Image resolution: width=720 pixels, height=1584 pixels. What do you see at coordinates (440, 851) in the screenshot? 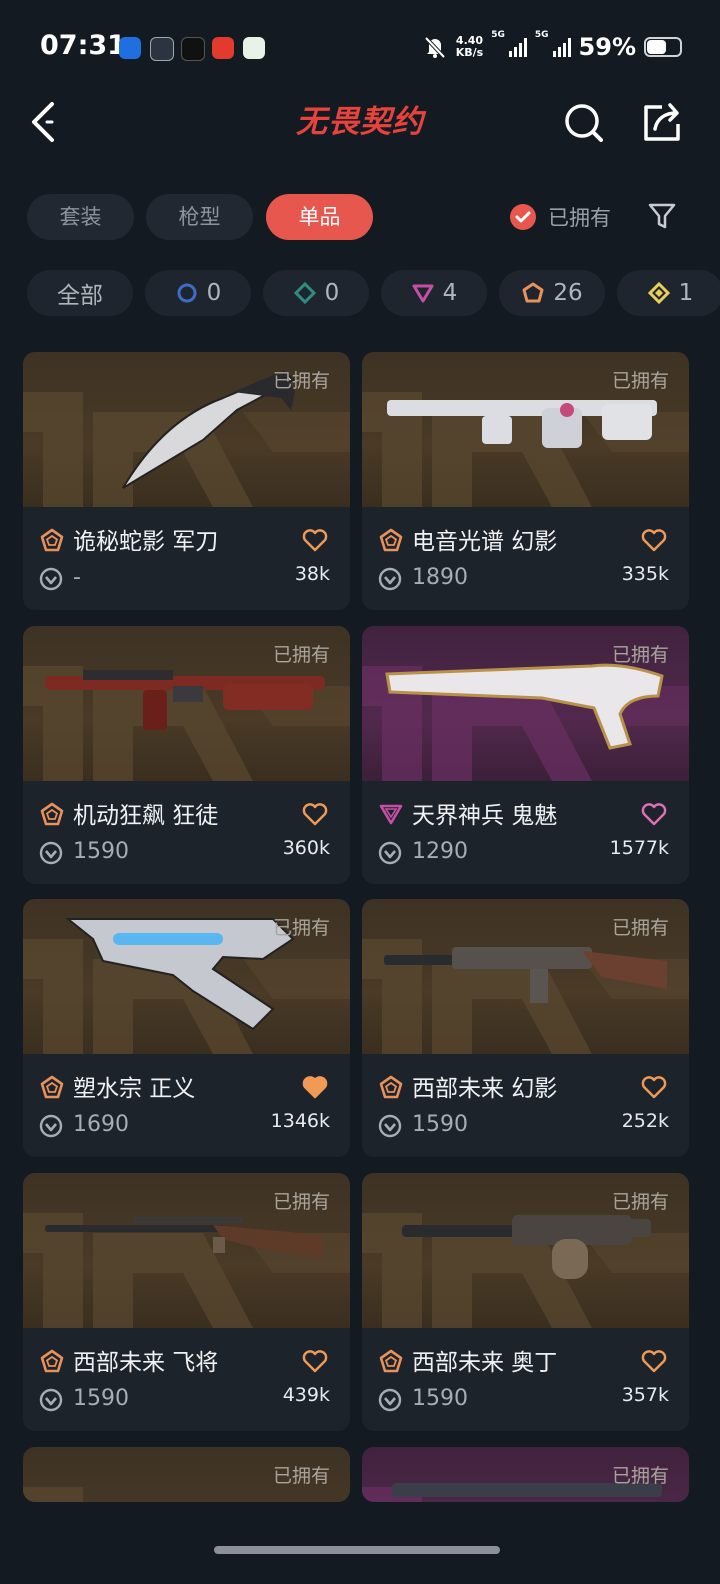
I see `item-price: 1290` at bounding box center [440, 851].